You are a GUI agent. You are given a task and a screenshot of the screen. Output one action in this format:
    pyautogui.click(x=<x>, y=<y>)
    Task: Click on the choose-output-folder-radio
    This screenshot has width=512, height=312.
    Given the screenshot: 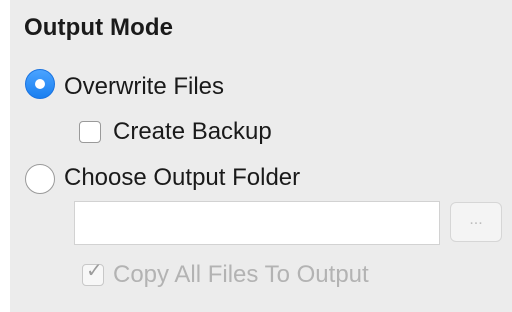 What is the action you would take?
    pyautogui.click(x=40, y=179)
    